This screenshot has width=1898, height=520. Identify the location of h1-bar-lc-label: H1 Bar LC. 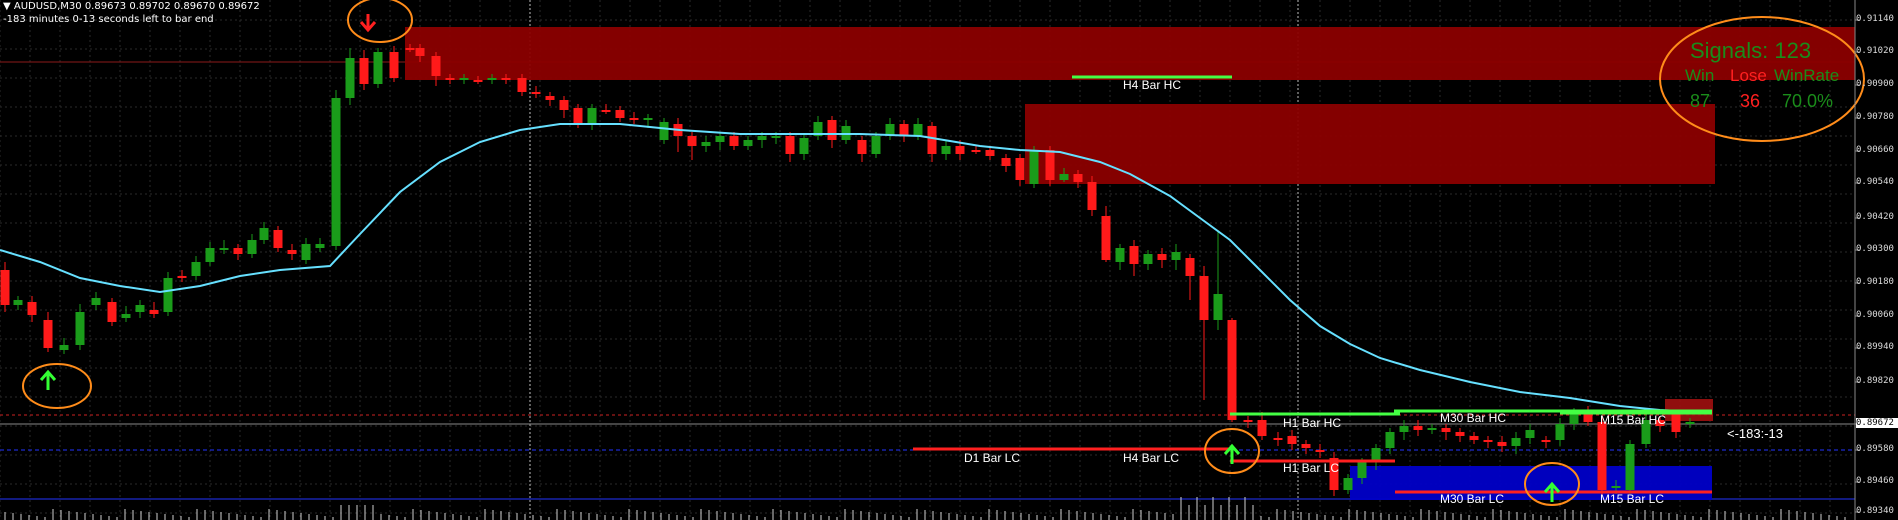
(1311, 468).